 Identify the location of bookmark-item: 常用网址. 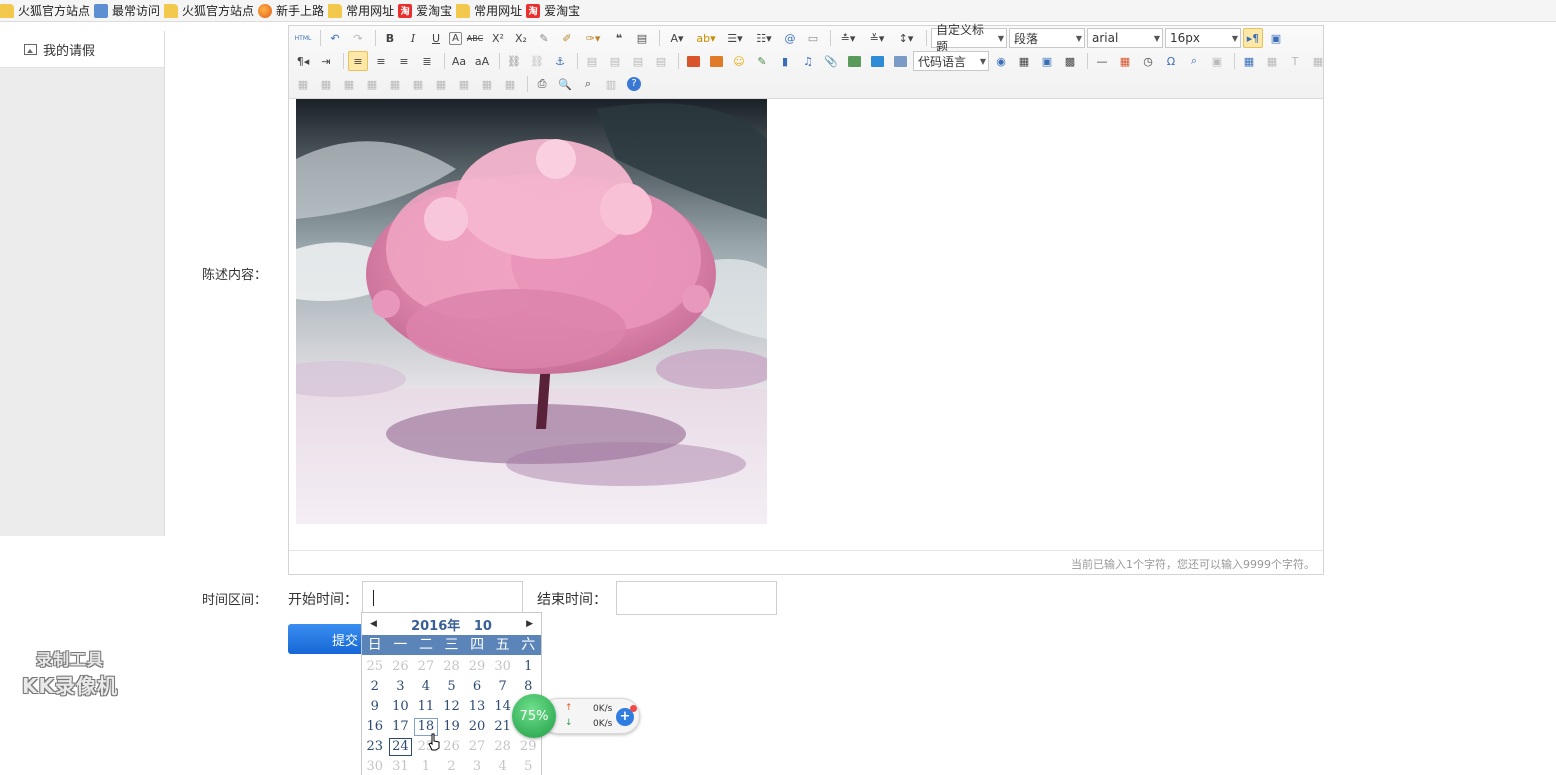
(491, 11).